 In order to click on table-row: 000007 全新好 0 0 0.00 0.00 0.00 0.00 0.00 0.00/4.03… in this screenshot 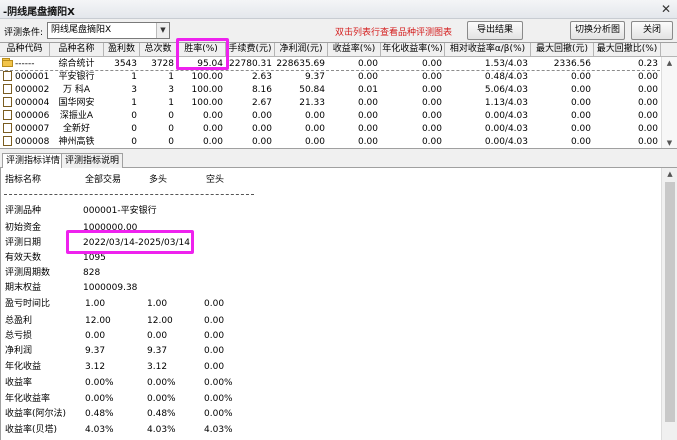, I will do `click(330, 129)`.